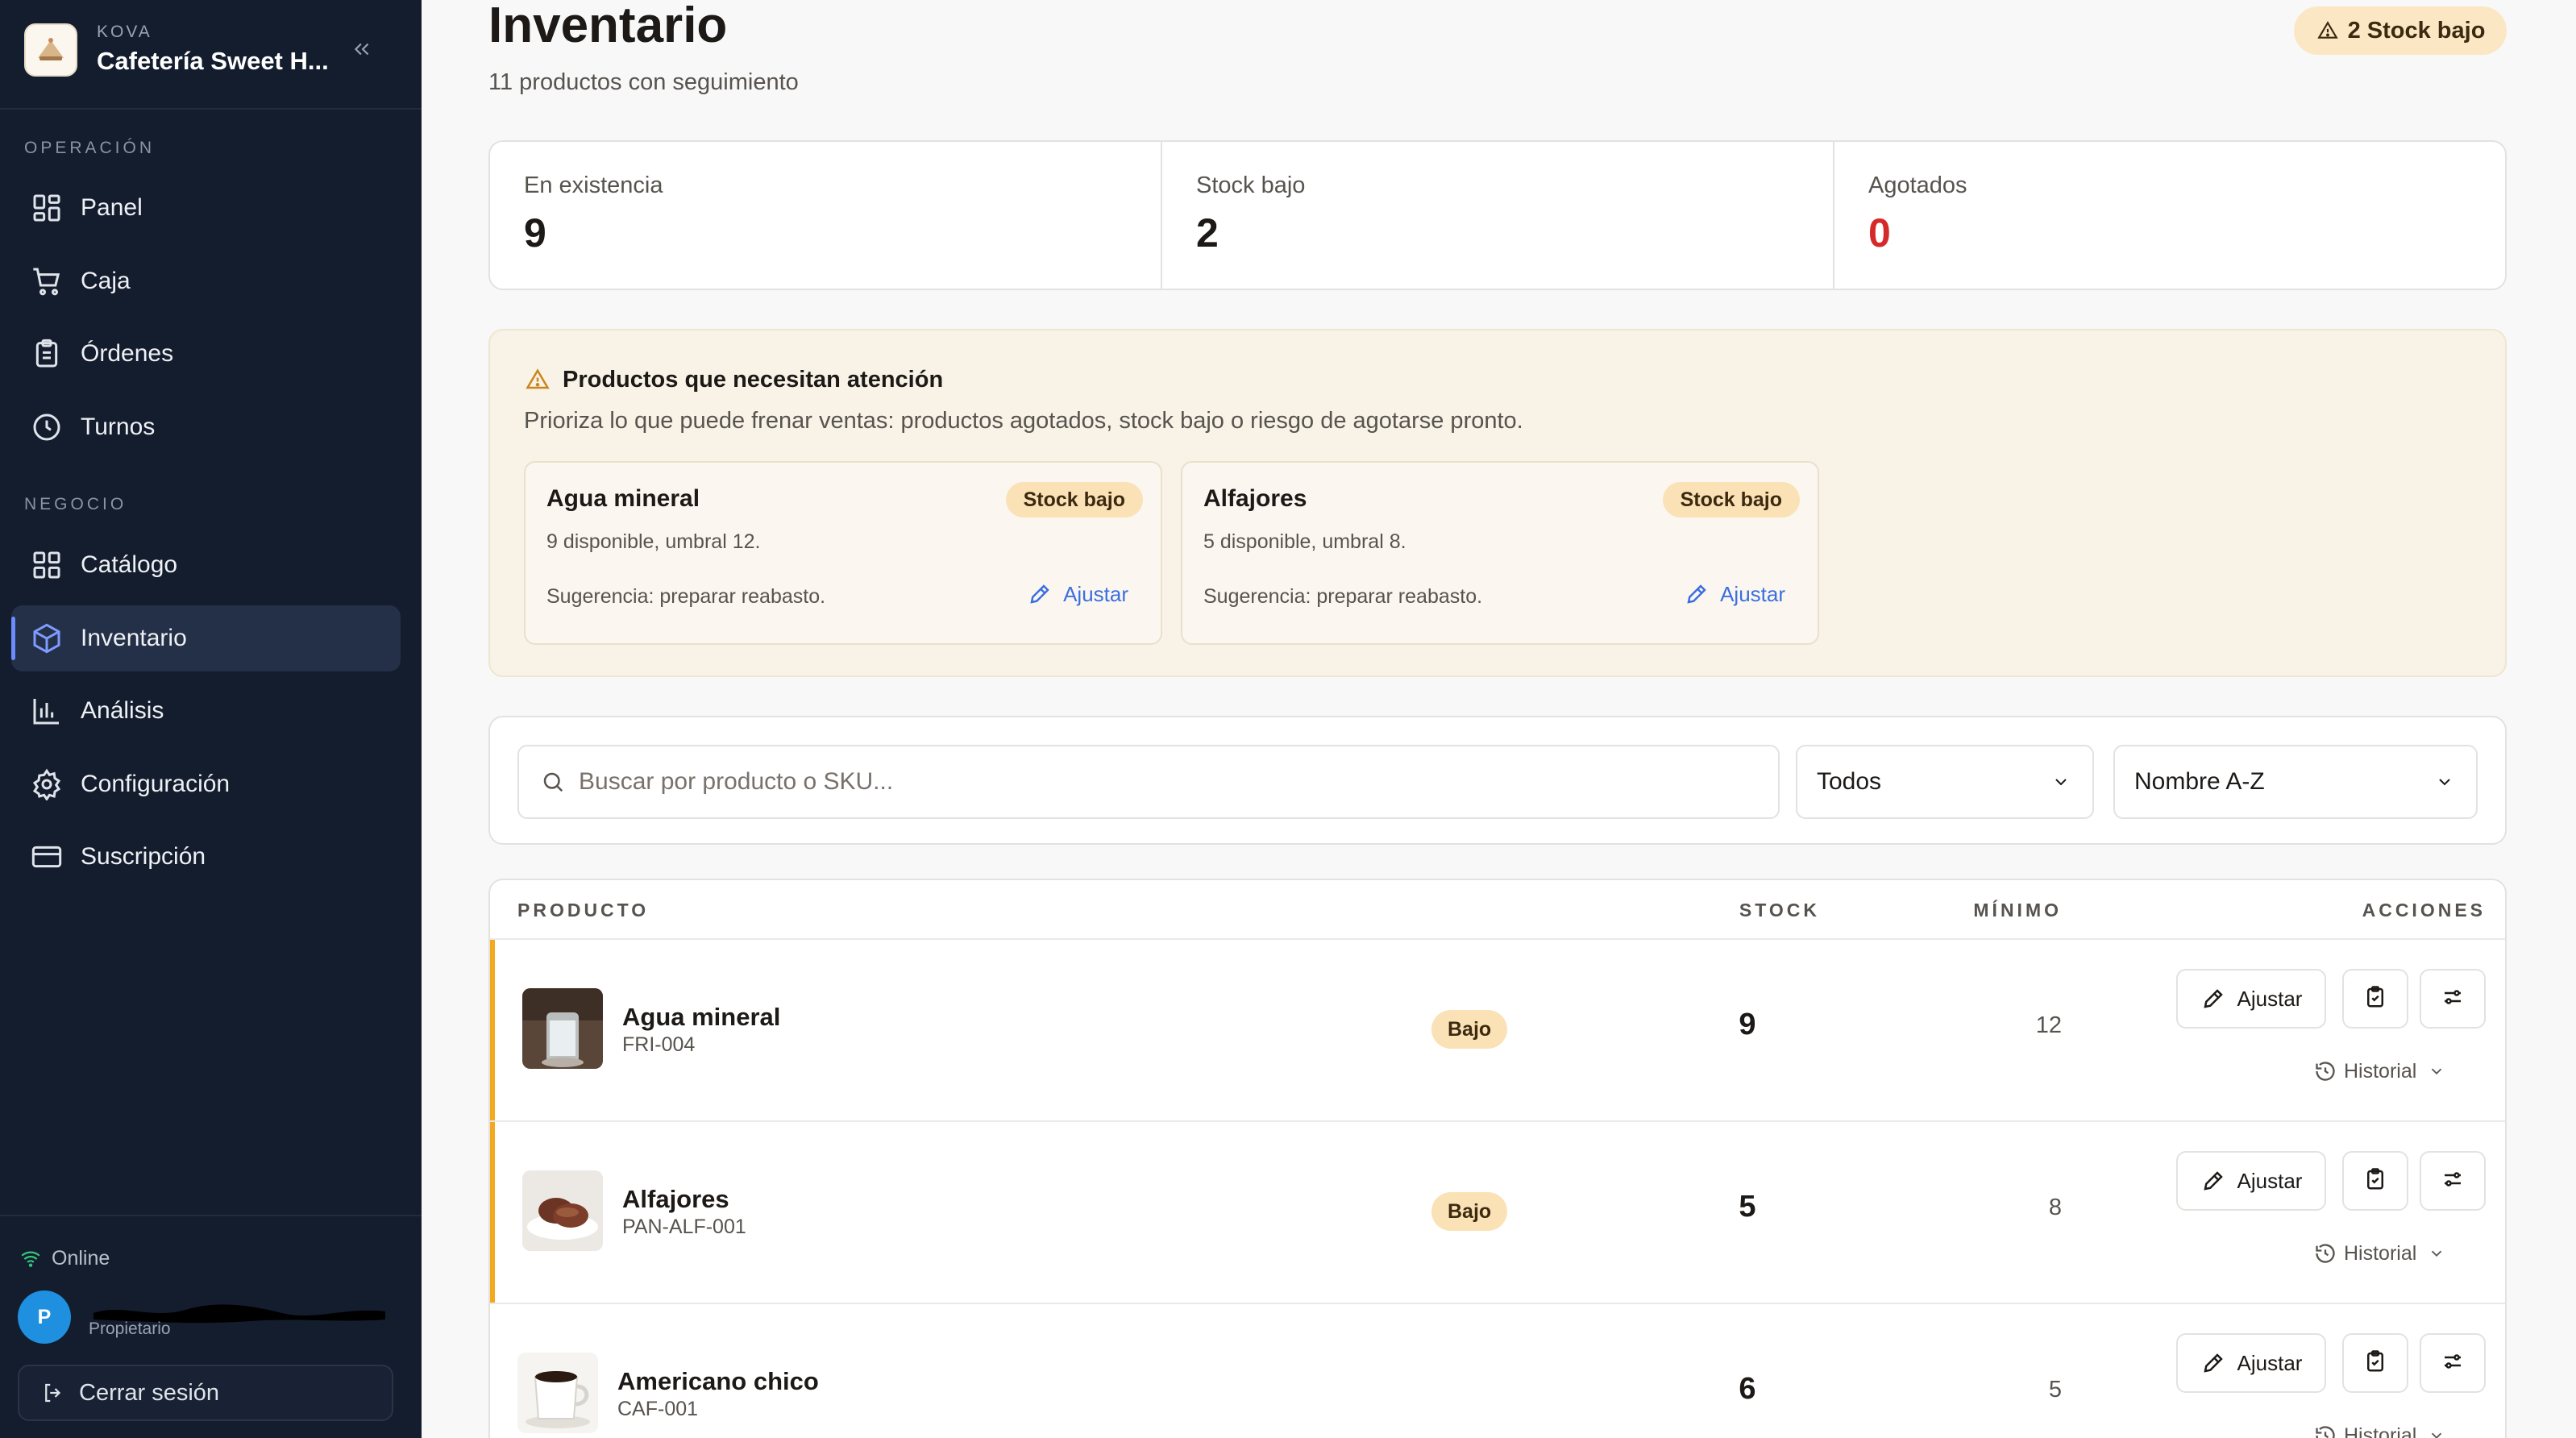  Describe the element at coordinates (658, 1409) in the screenshot. I see `product-sku: CAF-001` at that location.